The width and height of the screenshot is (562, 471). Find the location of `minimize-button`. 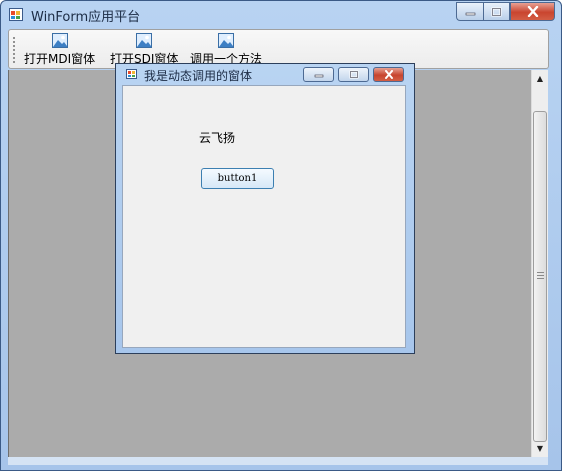

minimize-button is located at coordinates (469, 11).